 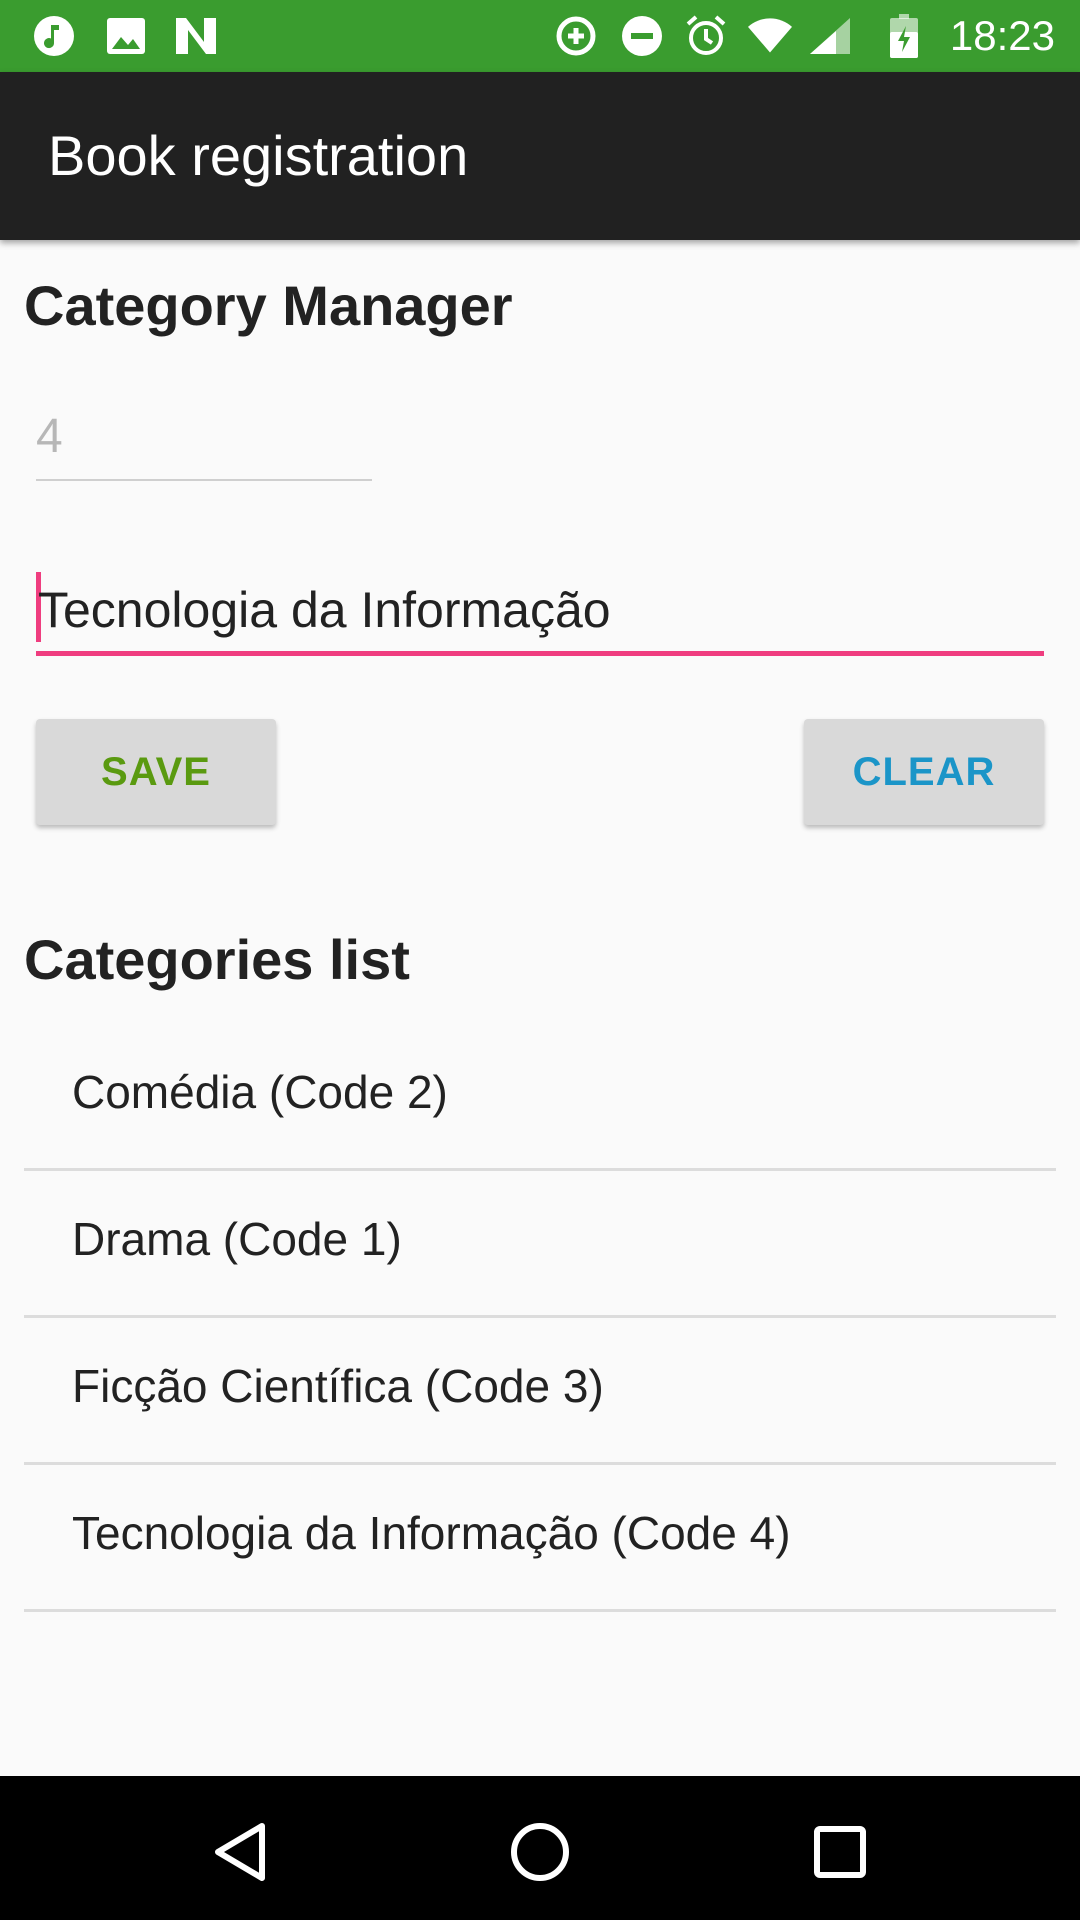 What do you see at coordinates (217, 959) in the screenshot?
I see `categories-list-title: Categories list` at bounding box center [217, 959].